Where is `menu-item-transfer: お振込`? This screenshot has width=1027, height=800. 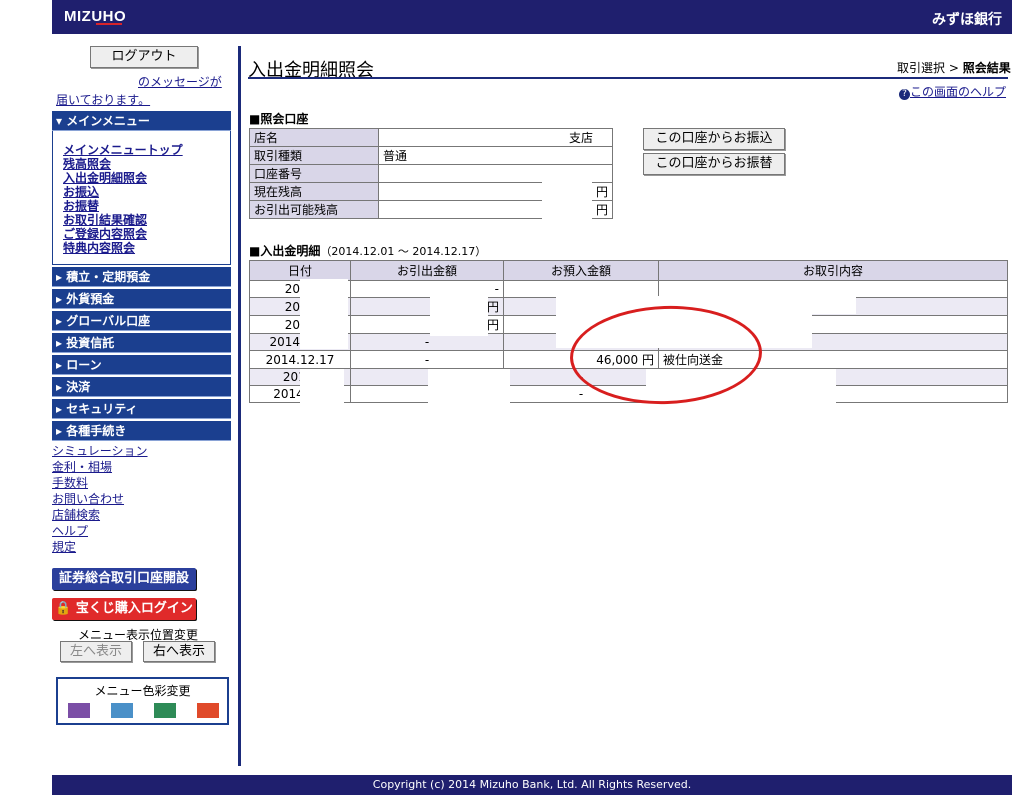
menu-item-transfer: お振込 is located at coordinates (81, 192).